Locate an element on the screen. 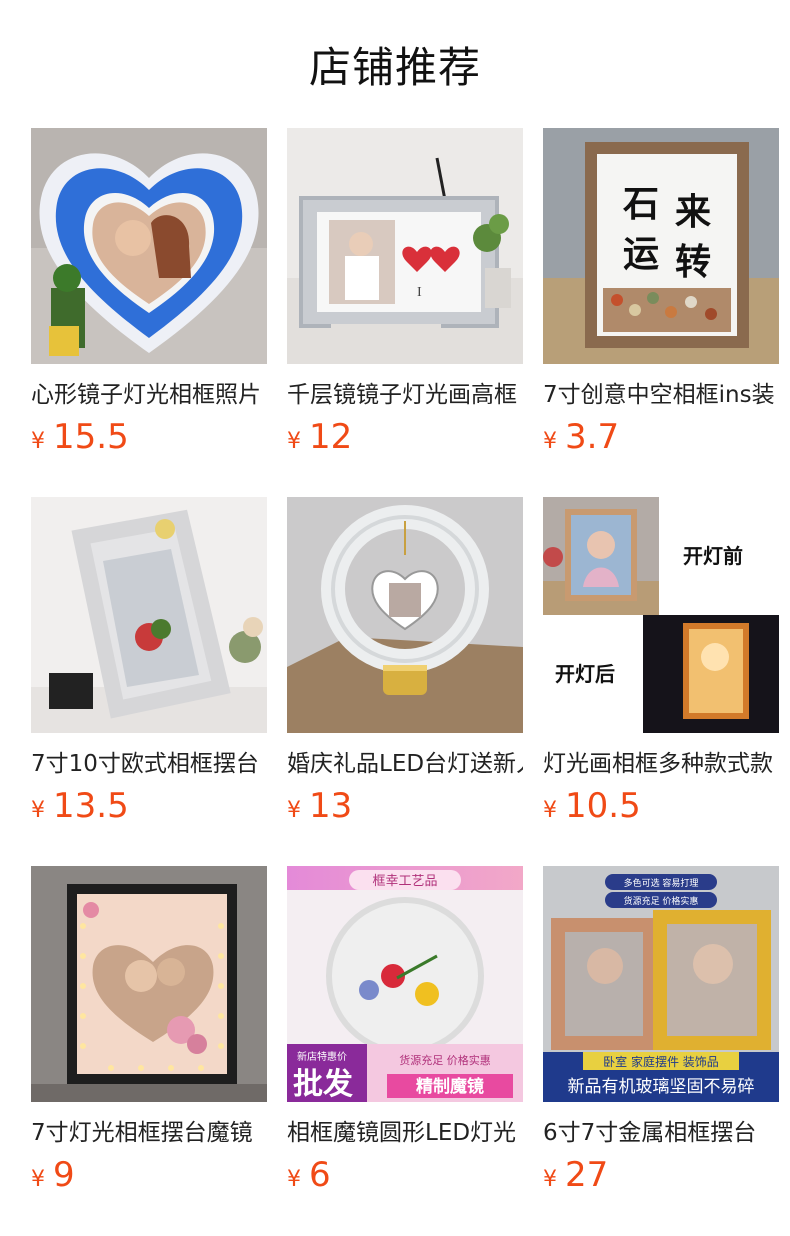 The image size is (790, 1236). product-card: 石 来 运 转 7寸创意中空相框ins装 ¥3.7 is located at coordinates (661, 298).